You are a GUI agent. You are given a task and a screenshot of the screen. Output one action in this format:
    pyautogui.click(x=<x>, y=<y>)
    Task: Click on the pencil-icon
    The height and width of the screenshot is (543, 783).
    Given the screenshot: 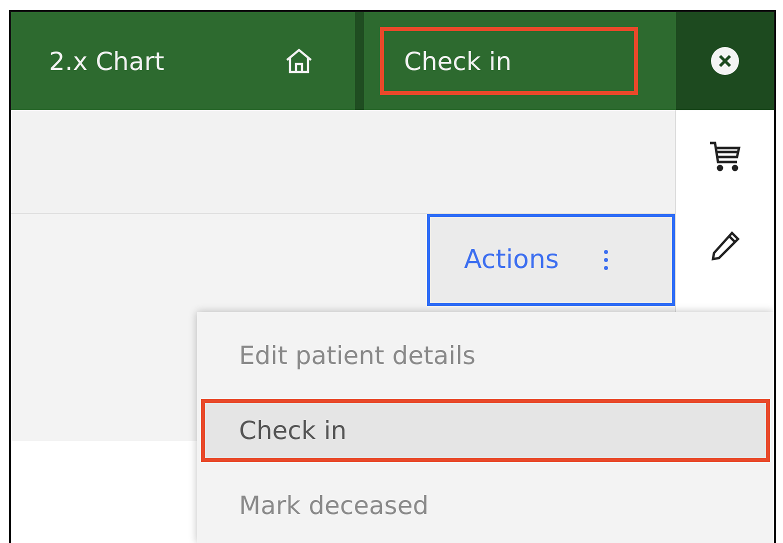 What is the action you would take?
    pyautogui.click(x=725, y=246)
    